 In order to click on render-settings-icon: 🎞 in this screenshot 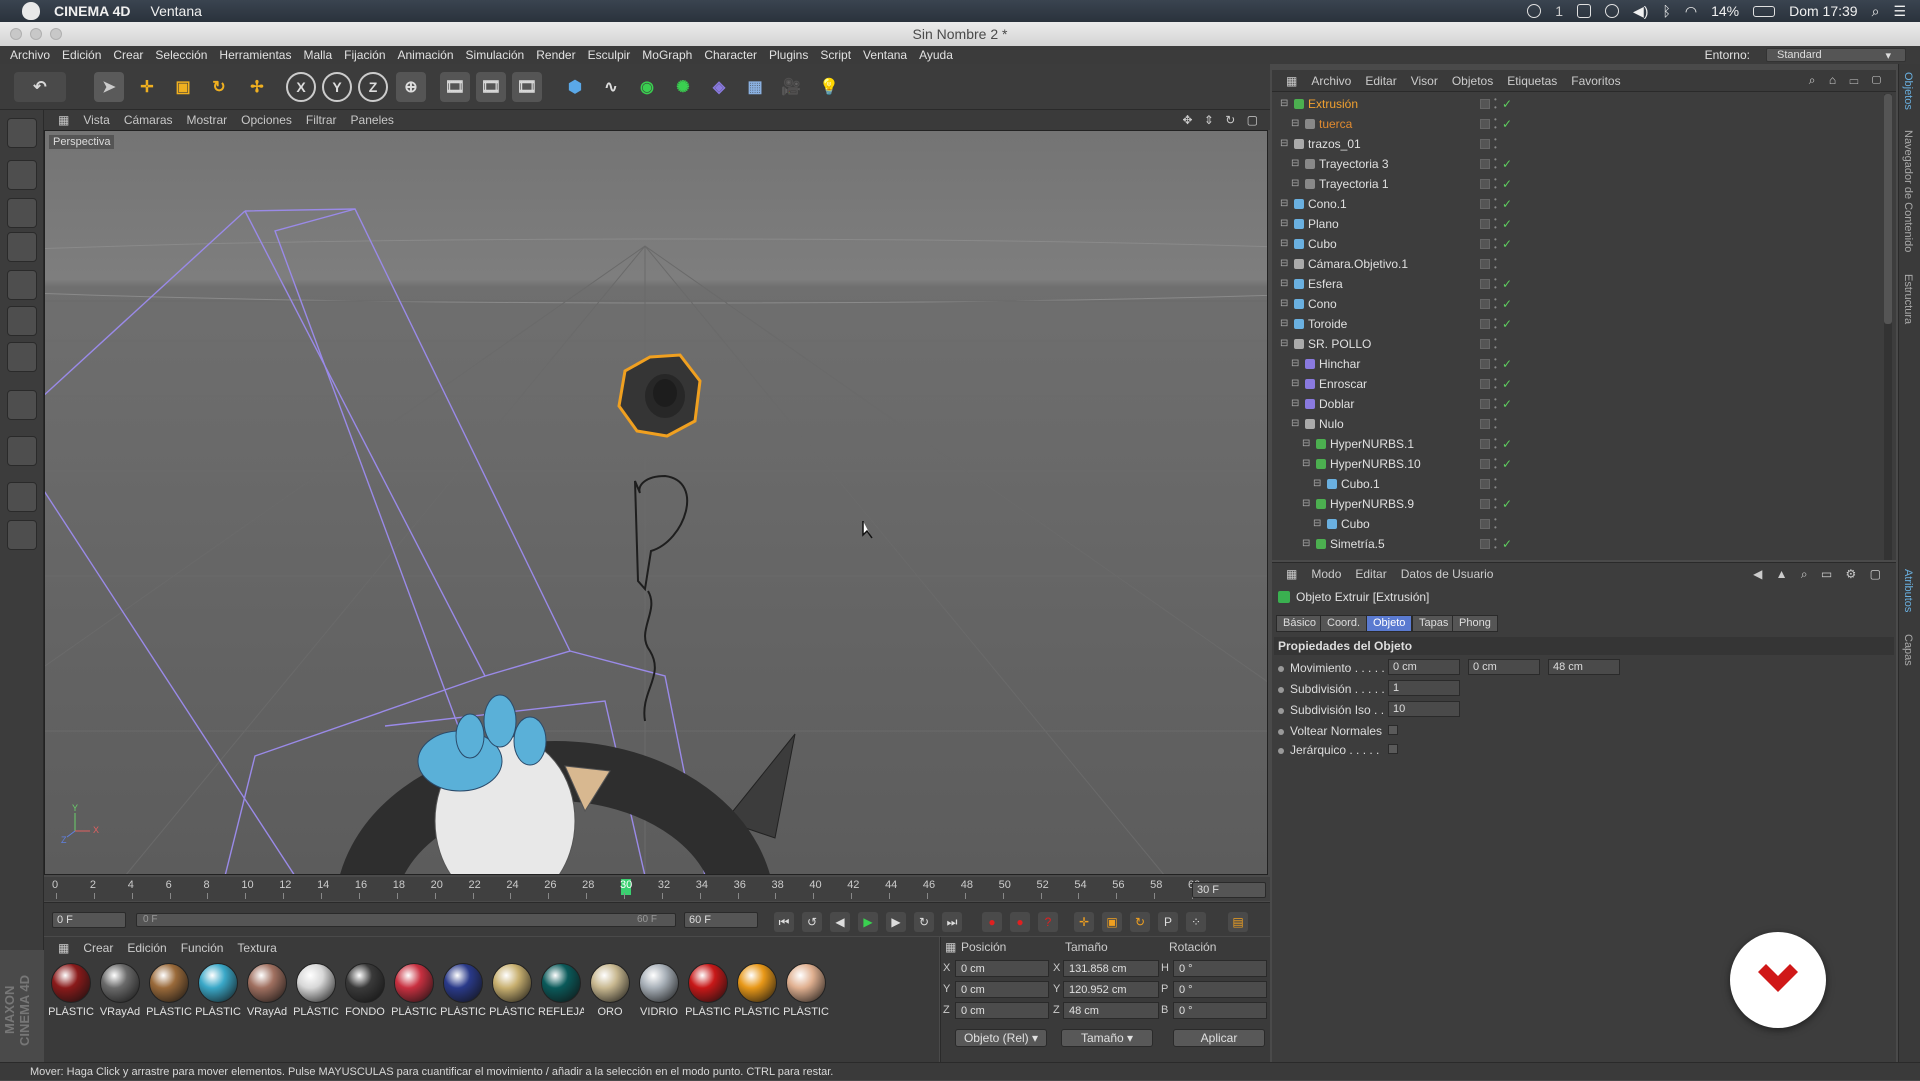, I will do `click(527, 87)`.